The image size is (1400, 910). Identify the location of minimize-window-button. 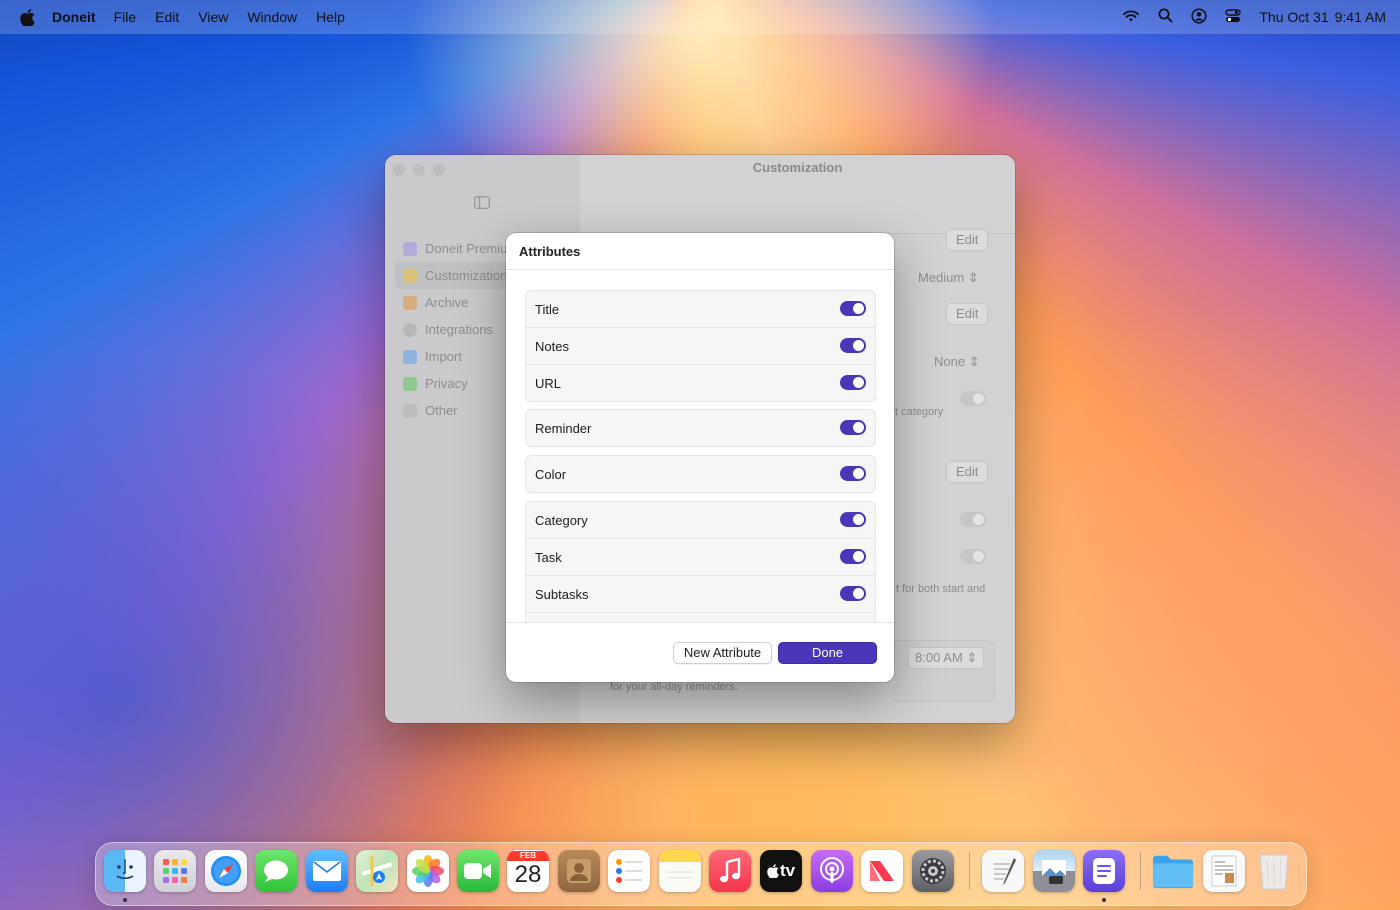
(419, 170).